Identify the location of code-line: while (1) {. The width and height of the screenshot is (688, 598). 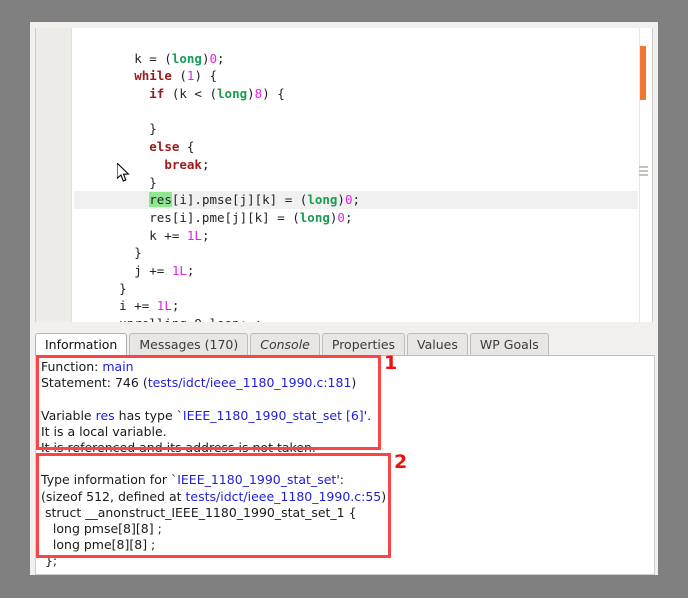
(176, 76).